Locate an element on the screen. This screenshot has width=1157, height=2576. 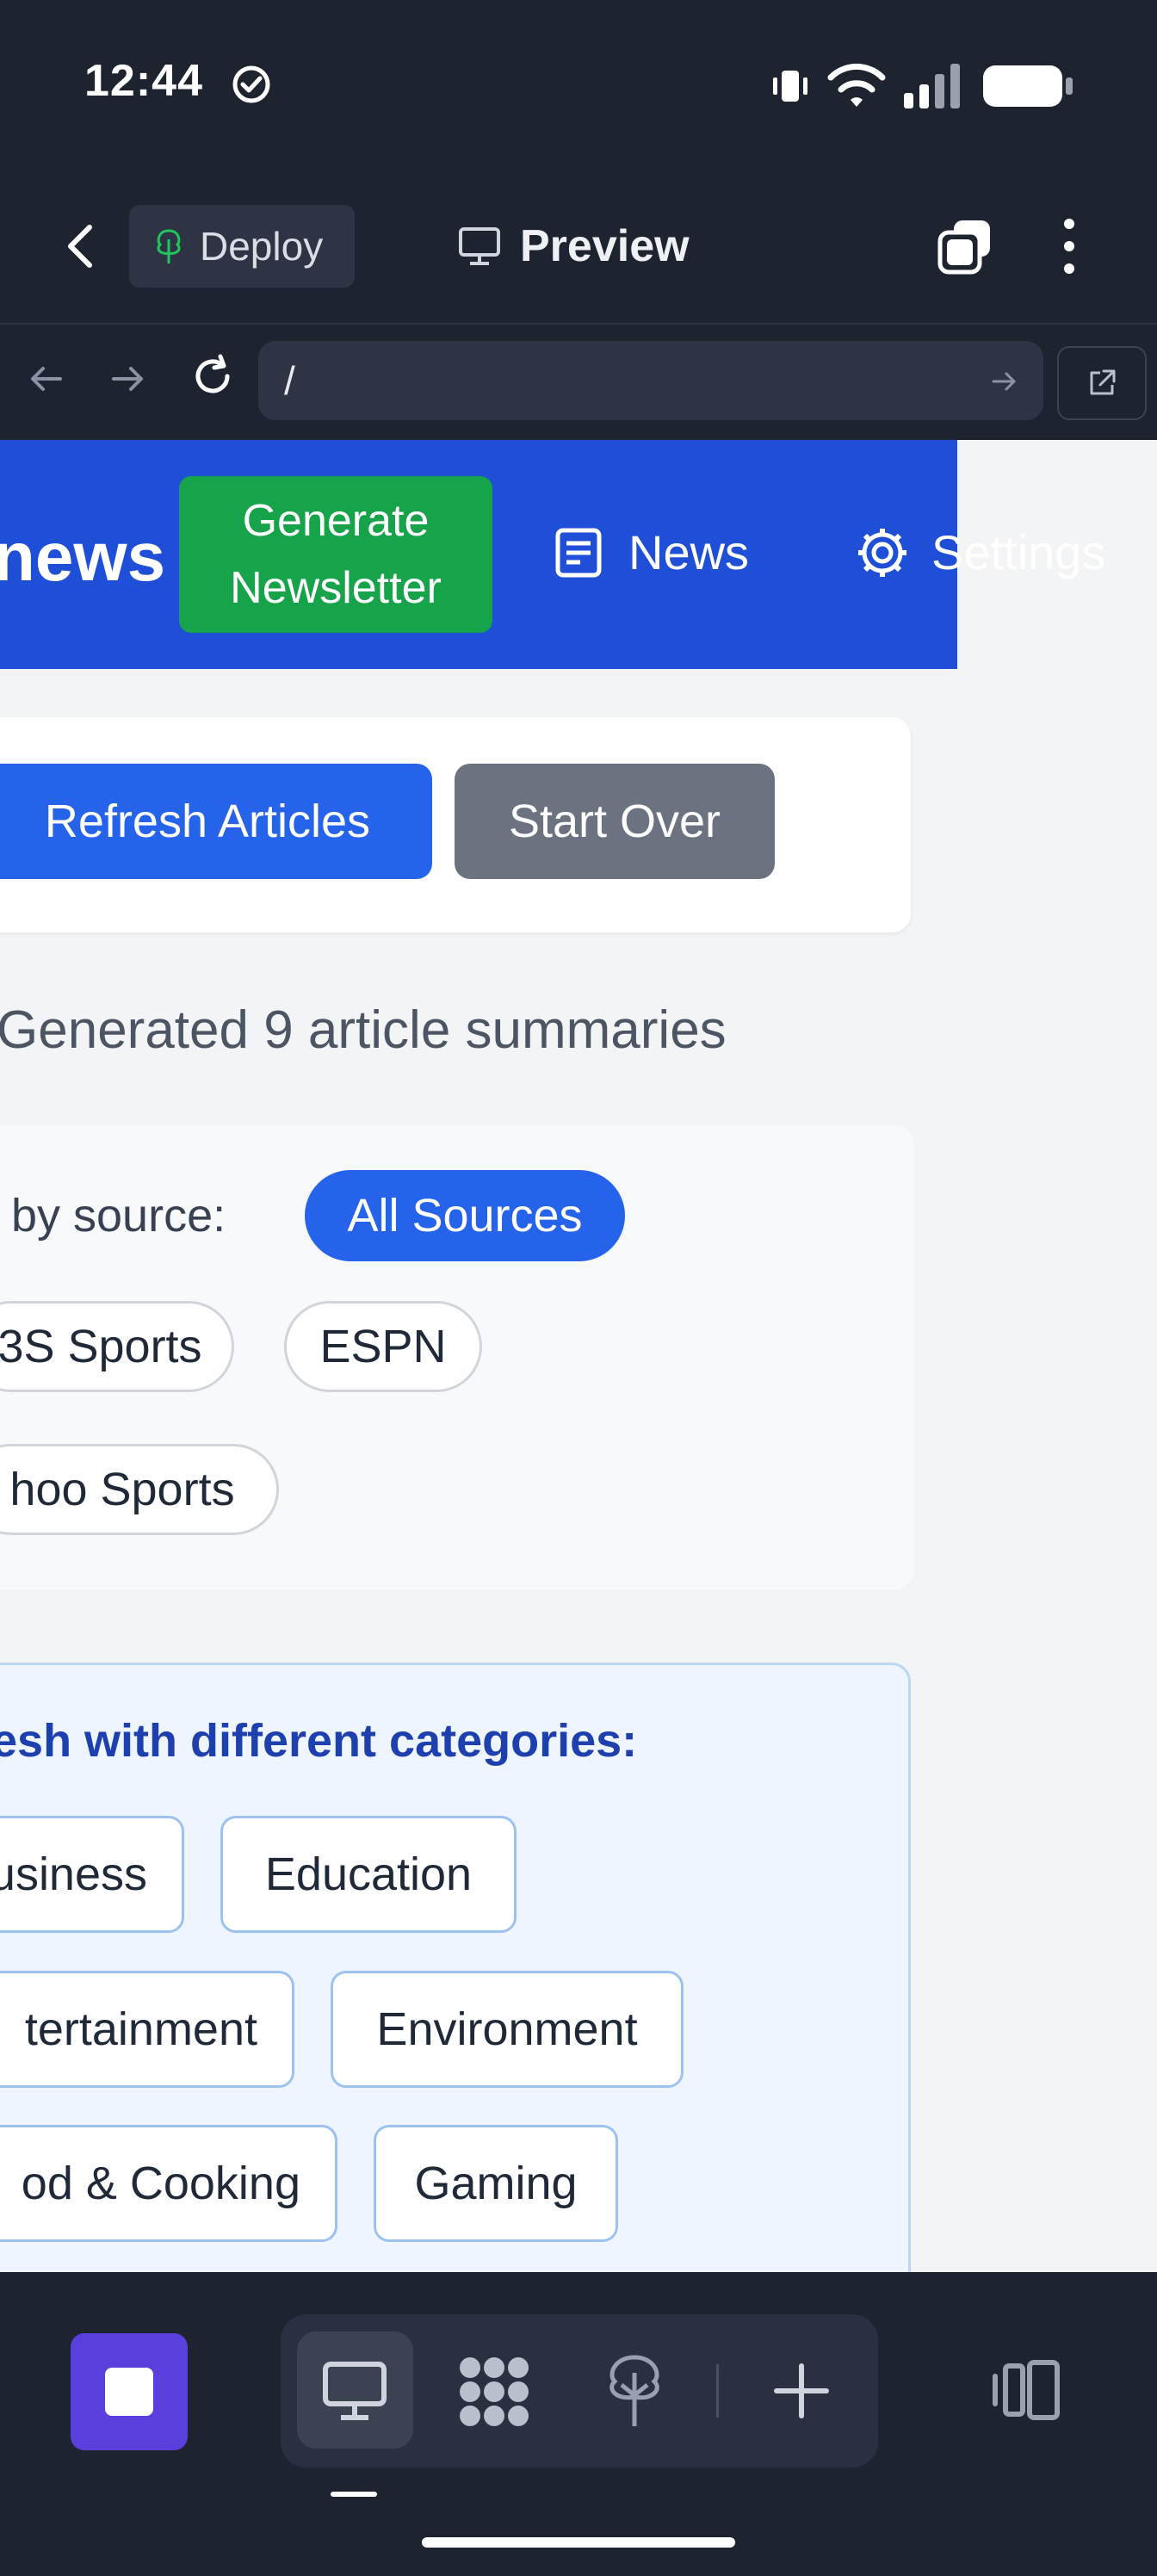
generate-newsletter-button: Generate Newsletter is located at coordinates (335, 554).